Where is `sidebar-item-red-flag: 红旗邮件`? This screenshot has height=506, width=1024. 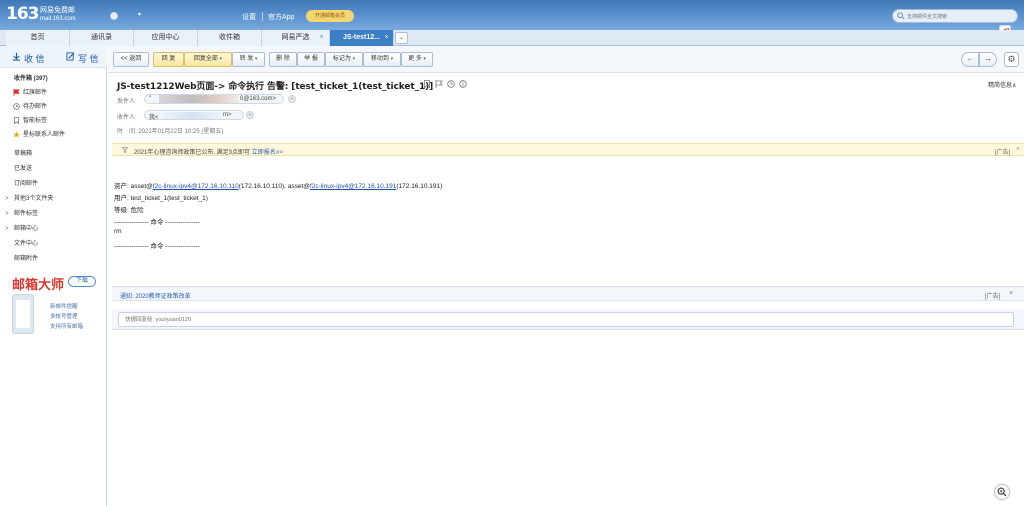
sidebar-item-red-flag: 红旗邮件 is located at coordinates (53, 93).